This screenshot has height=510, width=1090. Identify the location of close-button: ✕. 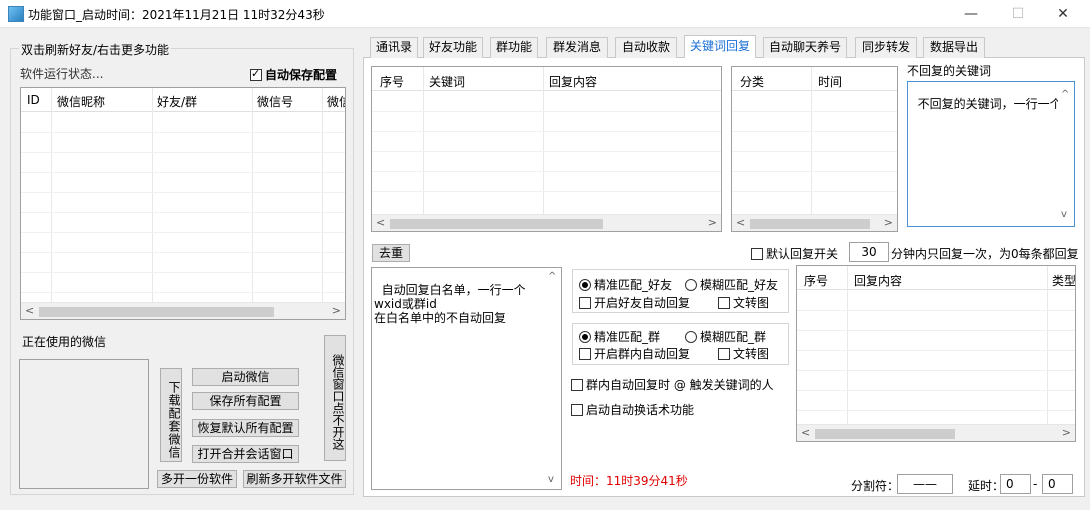
(1063, 14).